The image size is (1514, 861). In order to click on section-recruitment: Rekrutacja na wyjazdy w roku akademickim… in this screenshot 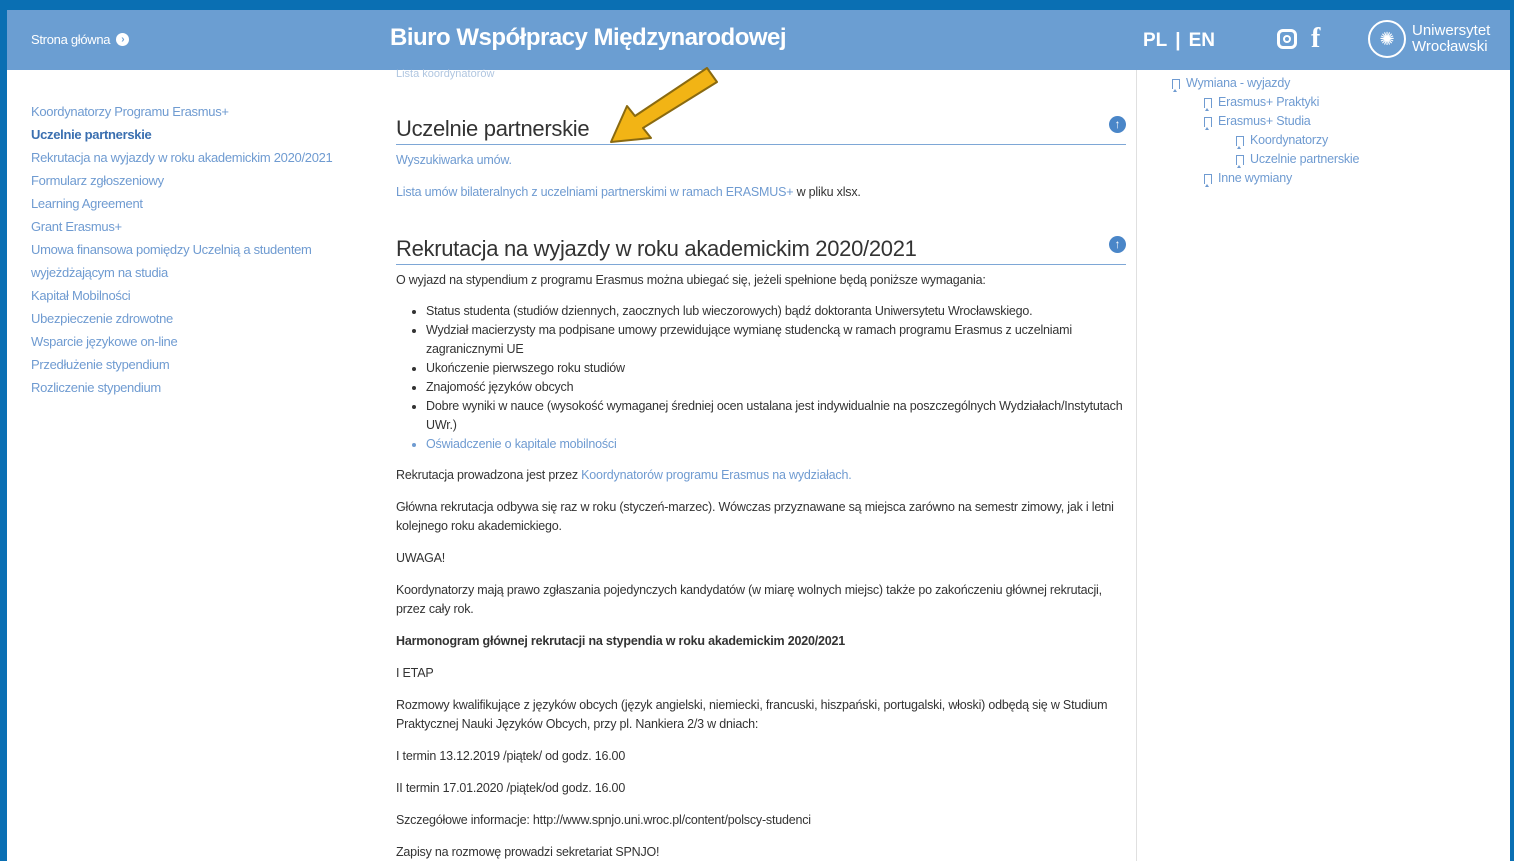, I will do `click(761, 250)`.